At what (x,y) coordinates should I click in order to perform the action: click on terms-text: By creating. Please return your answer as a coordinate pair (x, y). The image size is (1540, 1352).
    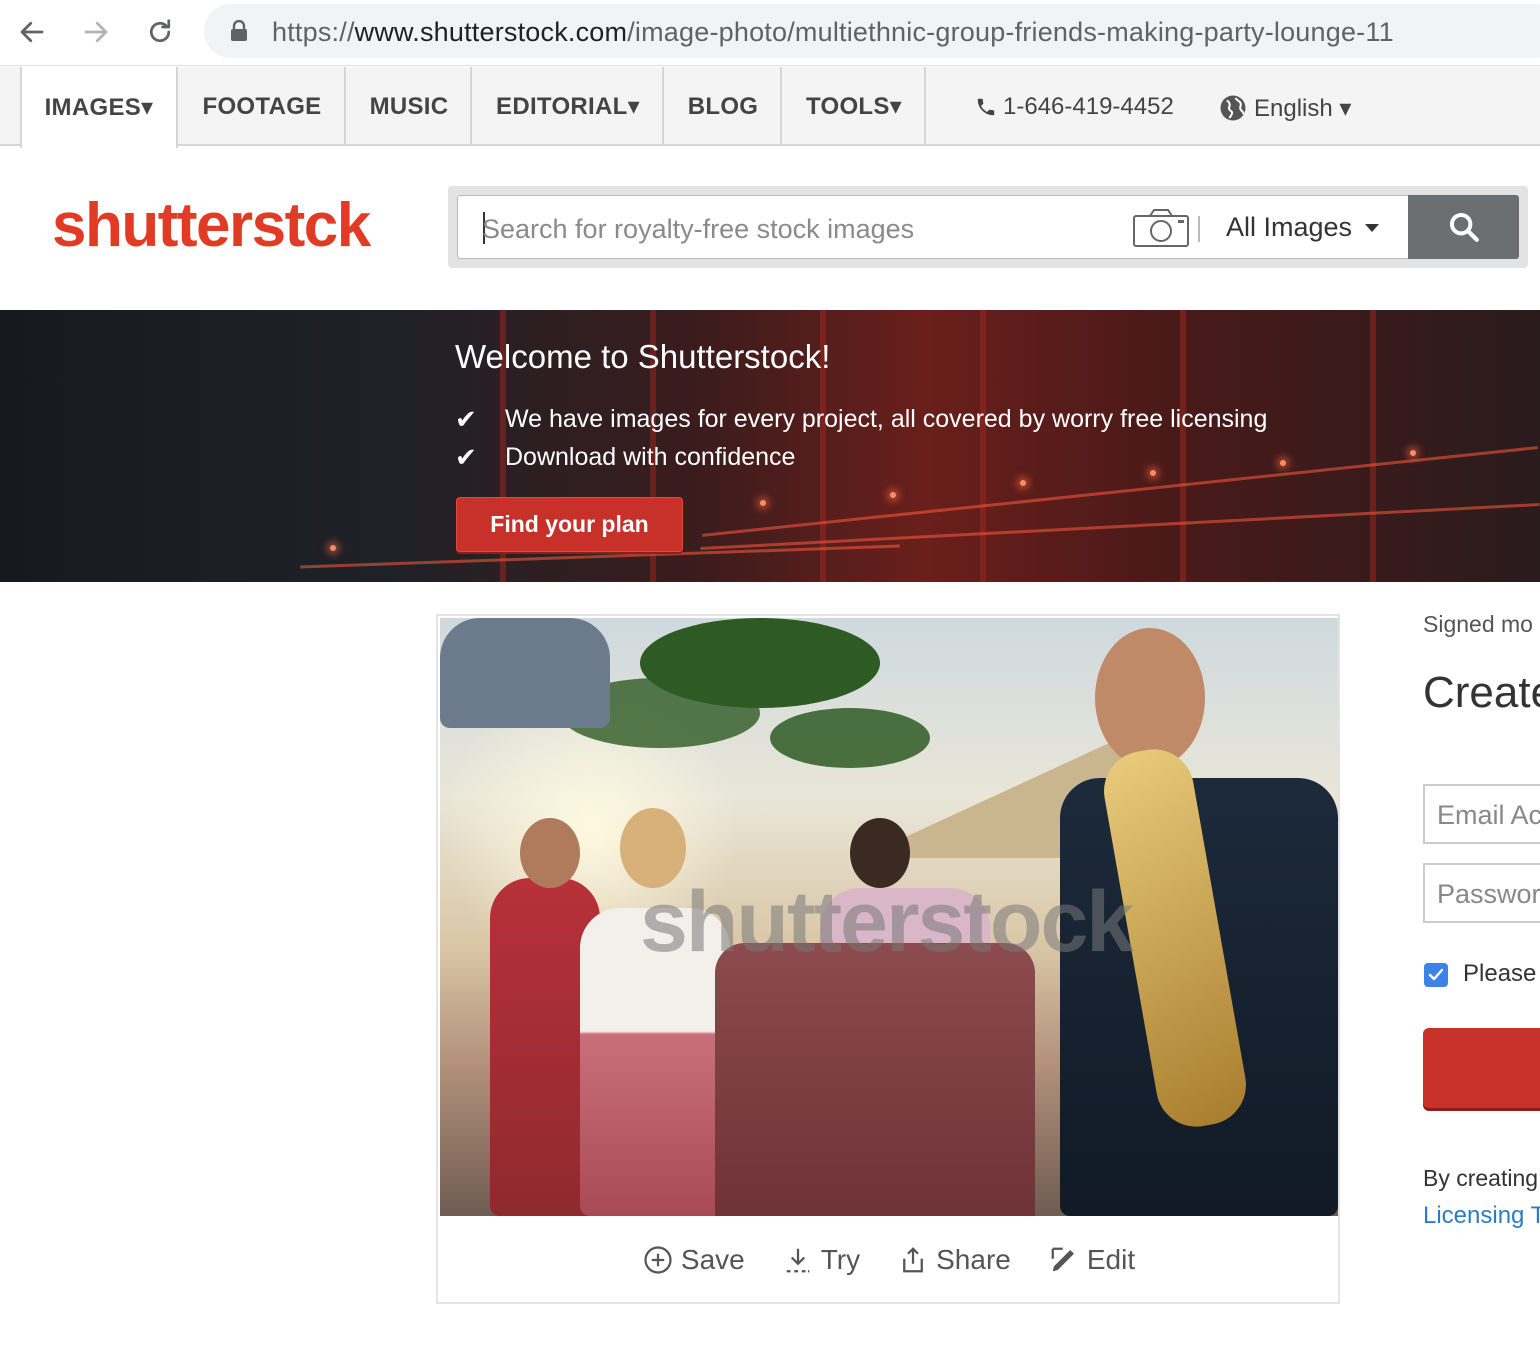
    Looking at the image, I should click on (1481, 1178).